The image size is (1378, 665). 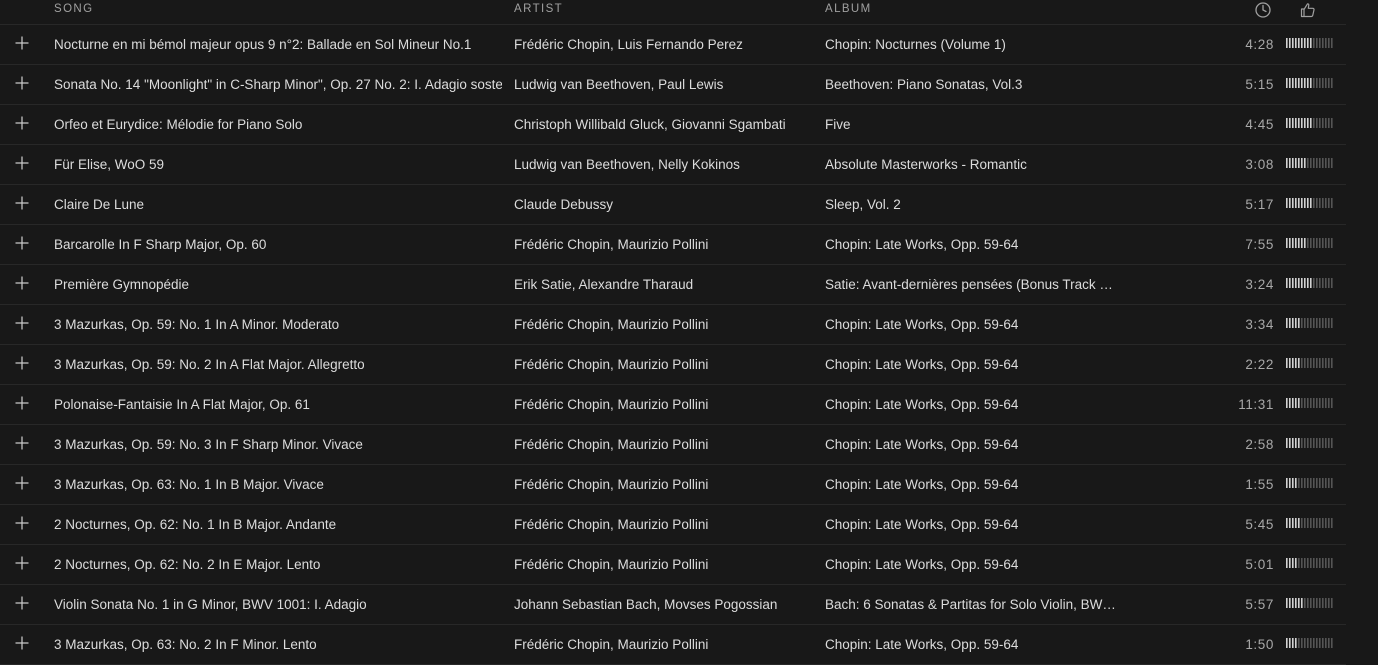 What do you see at coordinates (663, 204) in the screenshot?
I see `track-artist: Claude Debussy` at bounding box center [663, 204].